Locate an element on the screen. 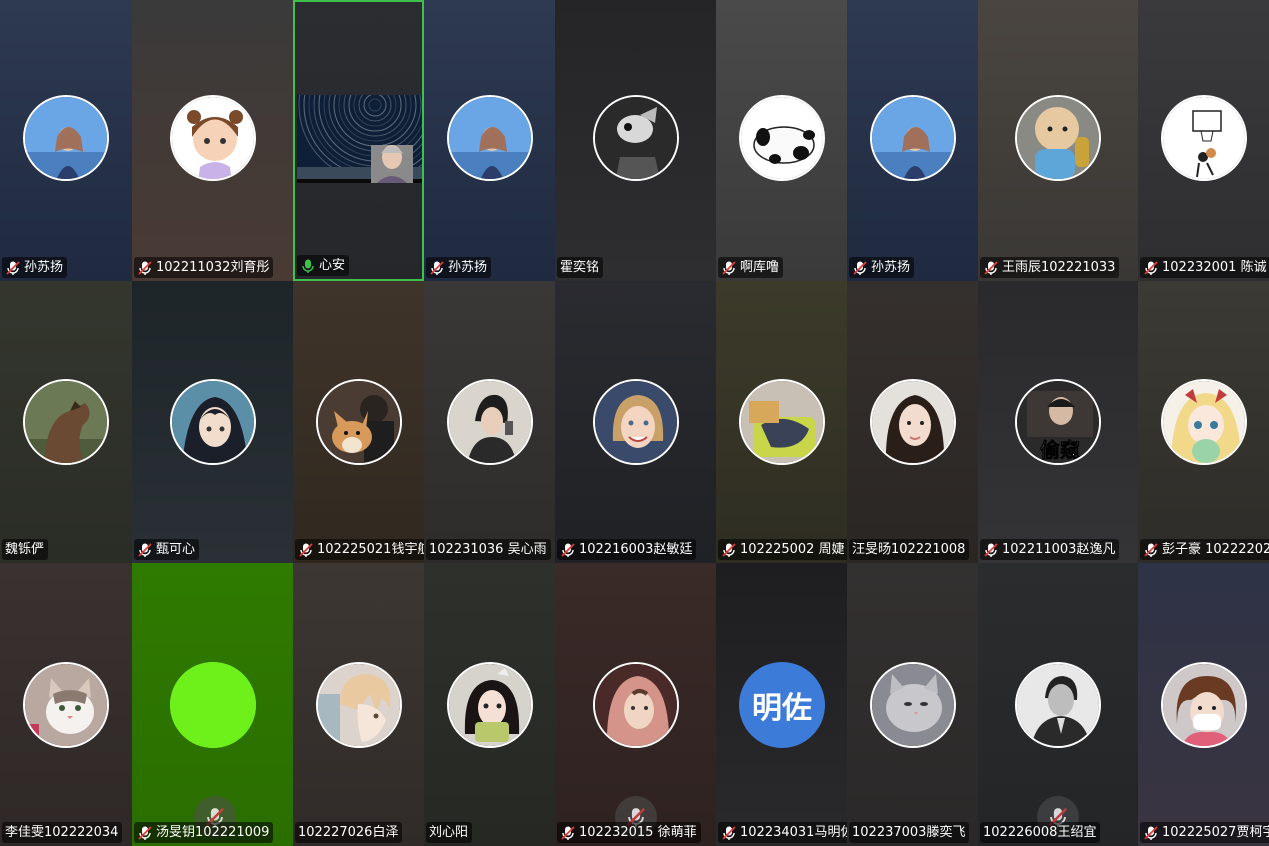 The image size is (1269, 846). participant-nameplate: 102232015 徐萌菲 is located at coordinates (629, 832).